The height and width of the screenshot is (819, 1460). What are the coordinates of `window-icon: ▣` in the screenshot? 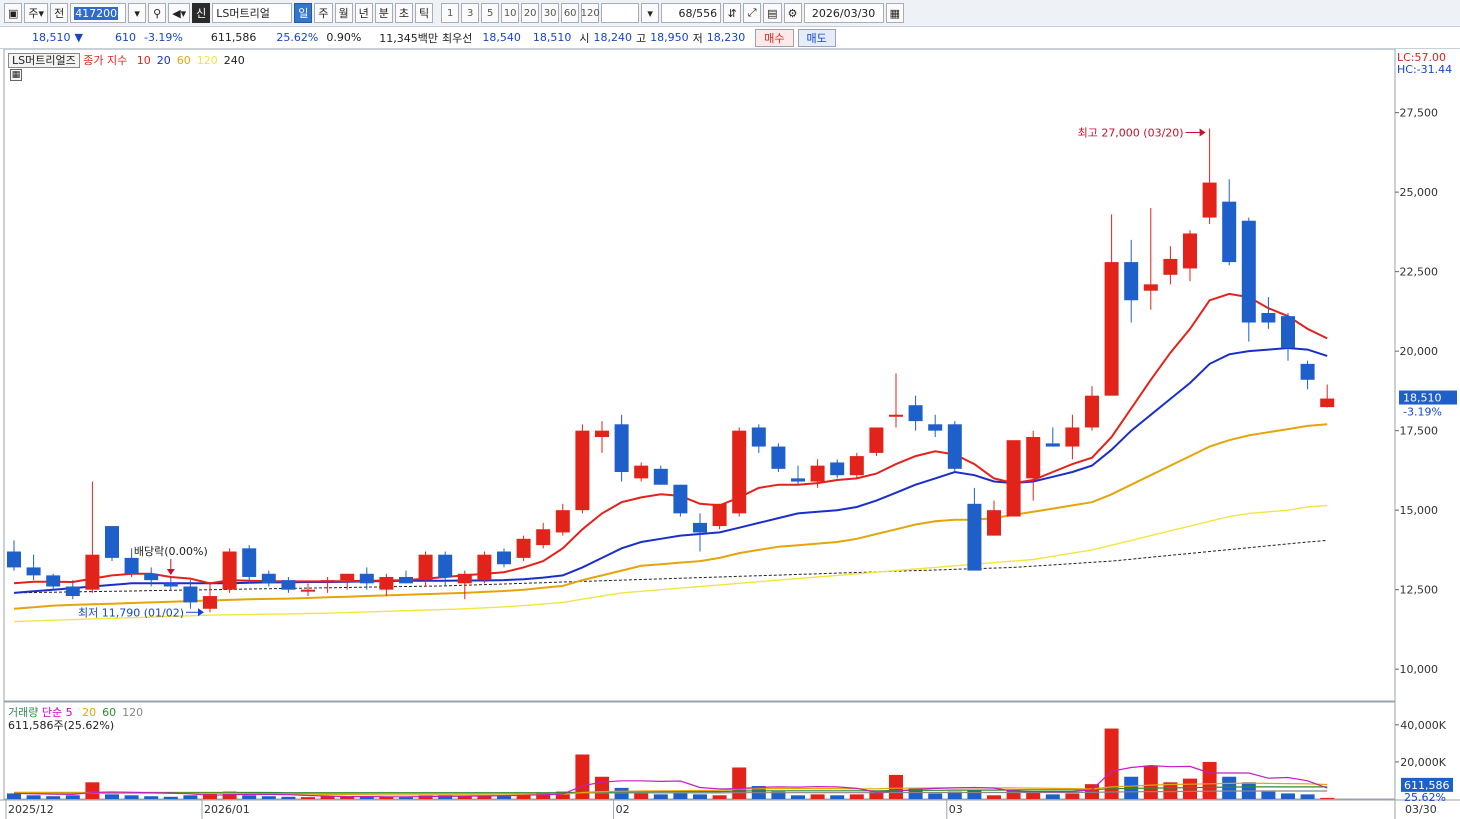 It's located at (13, 13).